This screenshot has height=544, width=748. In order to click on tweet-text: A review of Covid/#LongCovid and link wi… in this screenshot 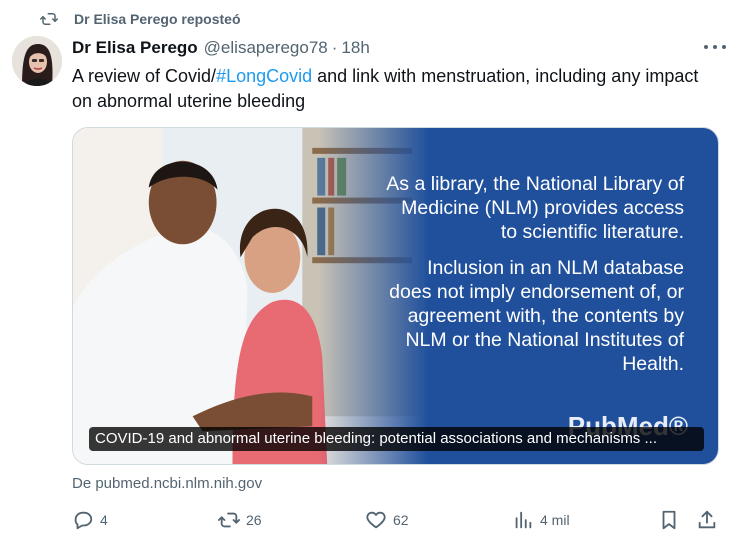, I will do `click(392, 89)`.